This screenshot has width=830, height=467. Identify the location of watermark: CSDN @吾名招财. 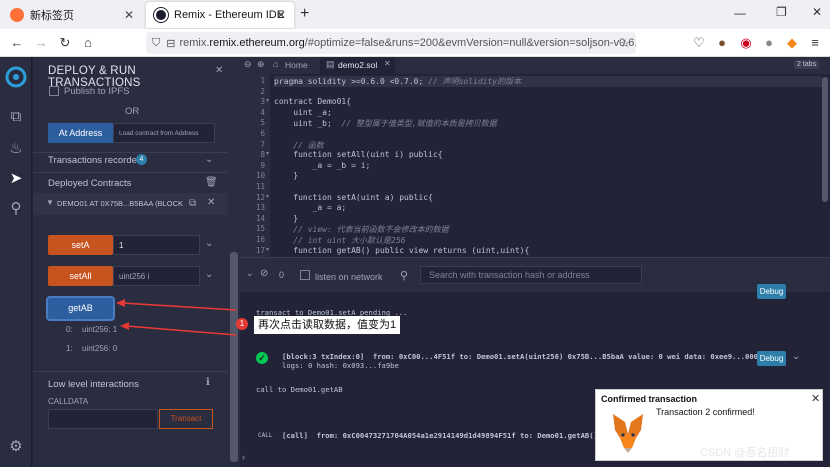
(745, 453).